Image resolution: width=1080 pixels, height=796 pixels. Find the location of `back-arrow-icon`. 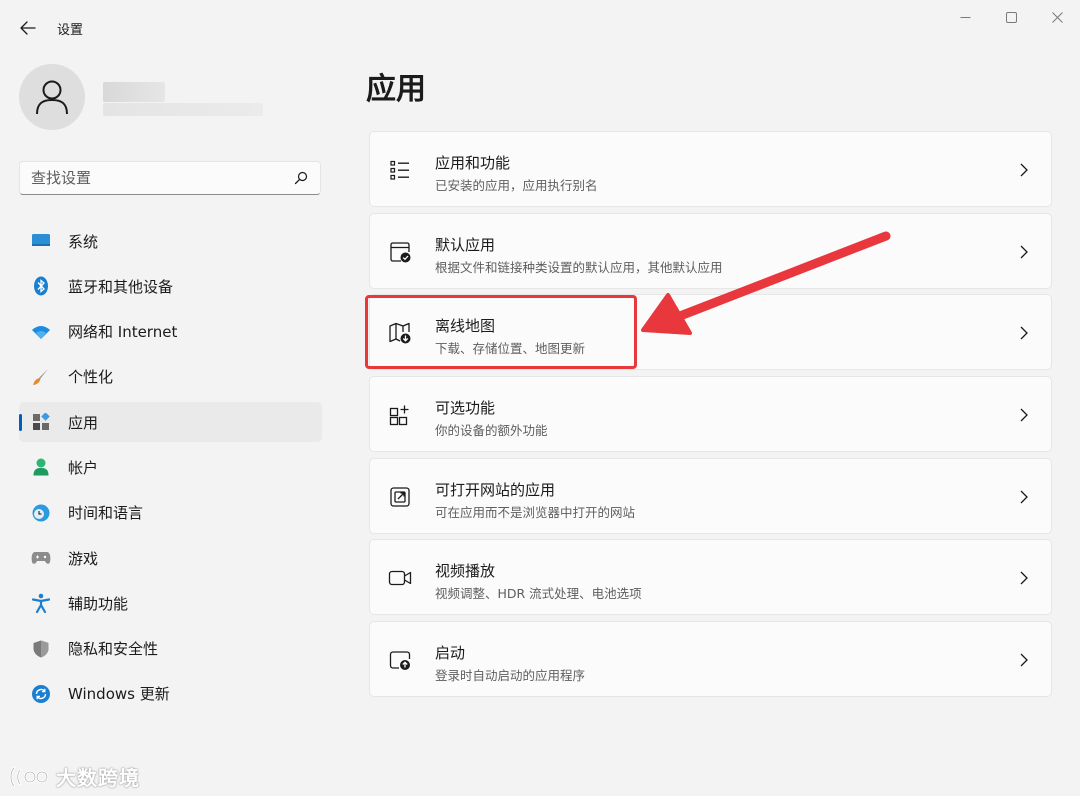

back-arrow-icon is located at coordinates (28, 28).